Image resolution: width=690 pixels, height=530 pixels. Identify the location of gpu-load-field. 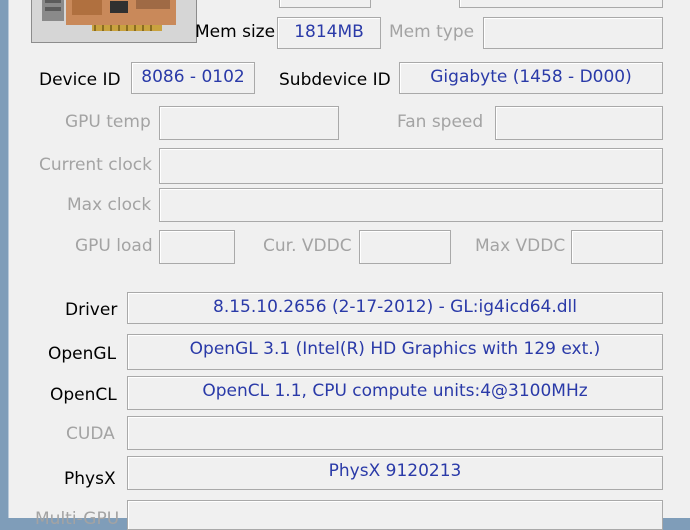
(197, 247).